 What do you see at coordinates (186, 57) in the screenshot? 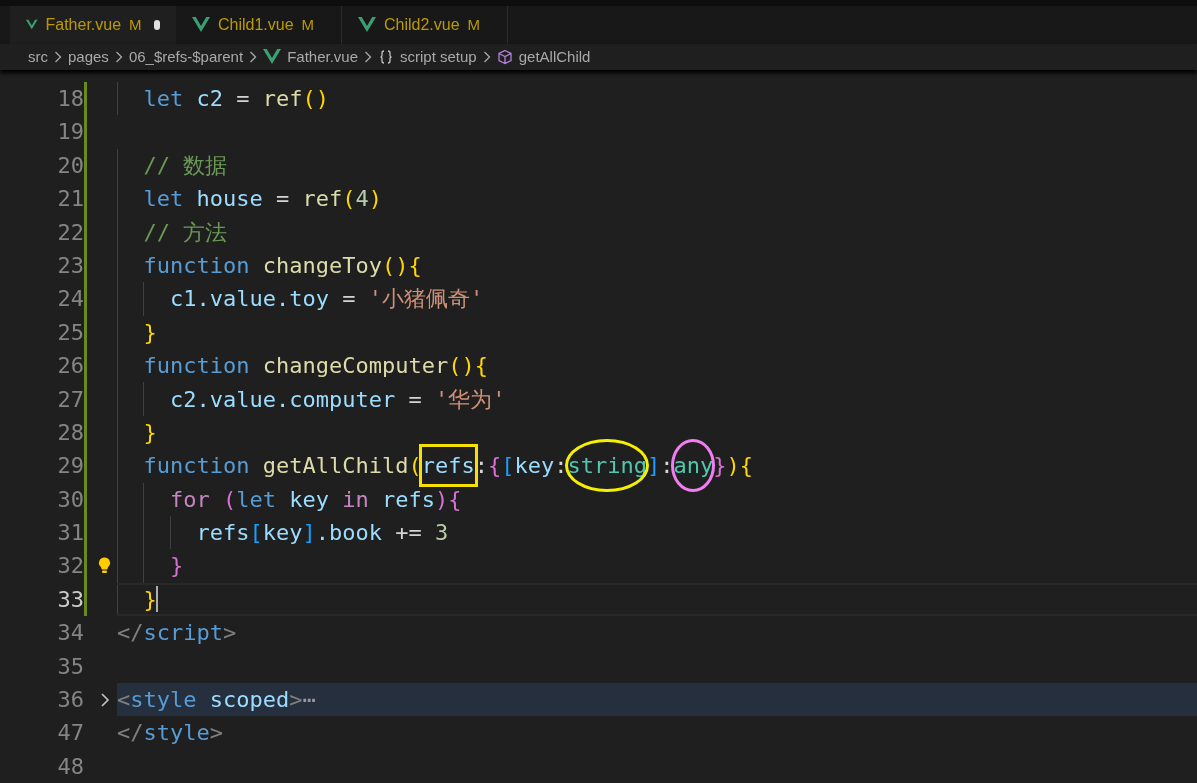
I see `breadcrumb-item: 06_$refs-$parent` at bounding box center [186, 57].